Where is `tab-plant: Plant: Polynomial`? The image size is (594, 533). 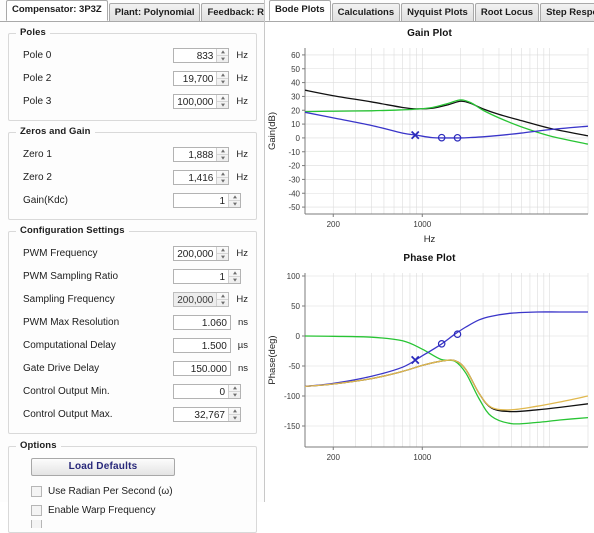 tab-plant: Plant: Polynomial is located at coordinates (154, 12).